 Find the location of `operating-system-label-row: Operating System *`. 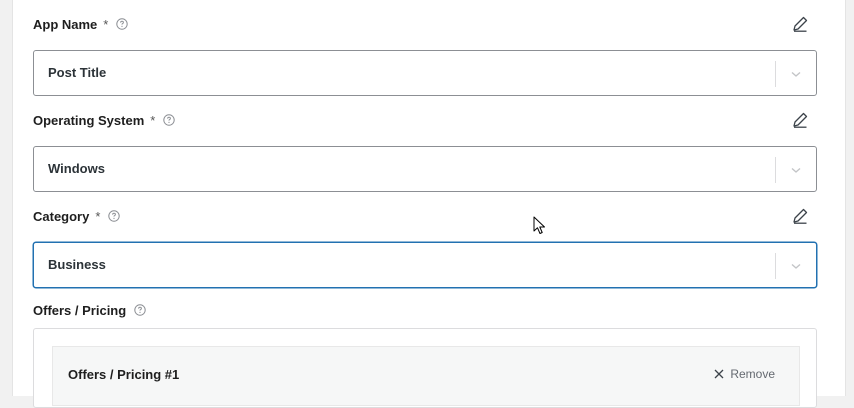

operating-system-label-row: Operating System * is located at coordinates (425, 120).